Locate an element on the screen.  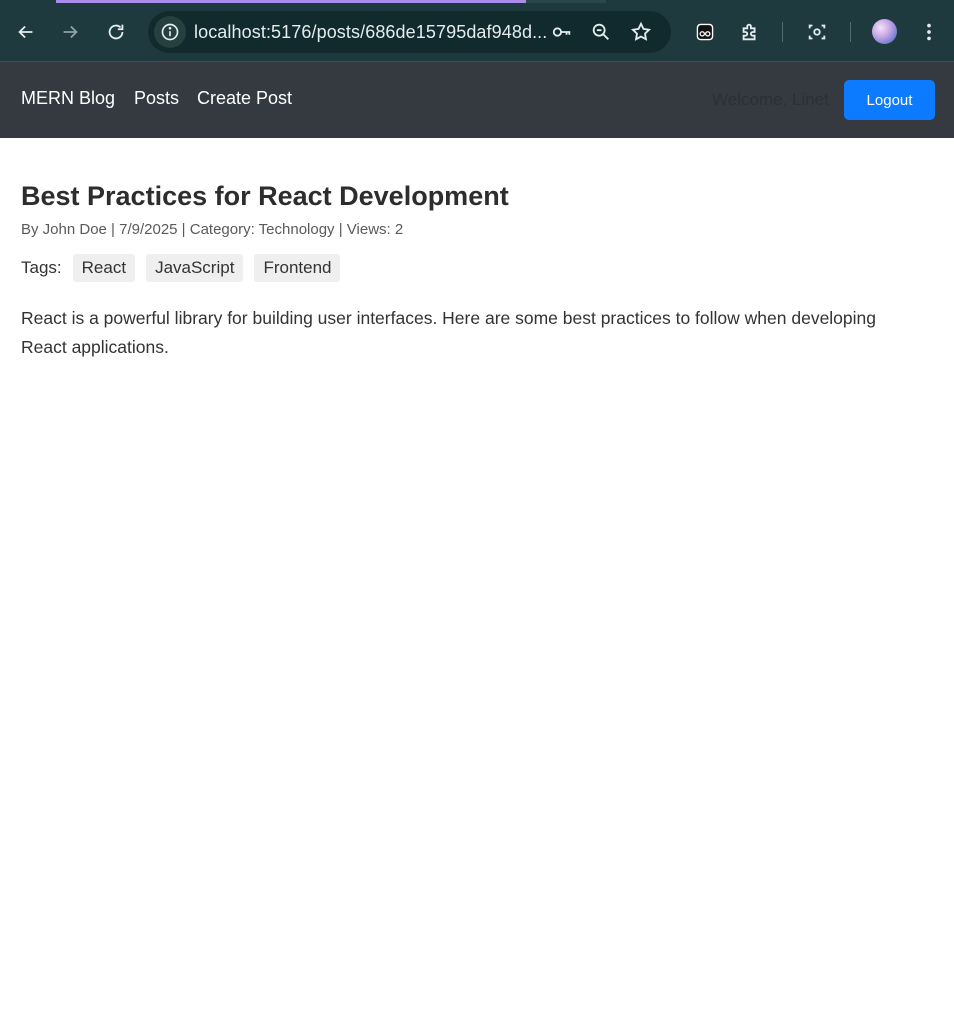
tags-label: Tags: is located at coordinates (41, 267).